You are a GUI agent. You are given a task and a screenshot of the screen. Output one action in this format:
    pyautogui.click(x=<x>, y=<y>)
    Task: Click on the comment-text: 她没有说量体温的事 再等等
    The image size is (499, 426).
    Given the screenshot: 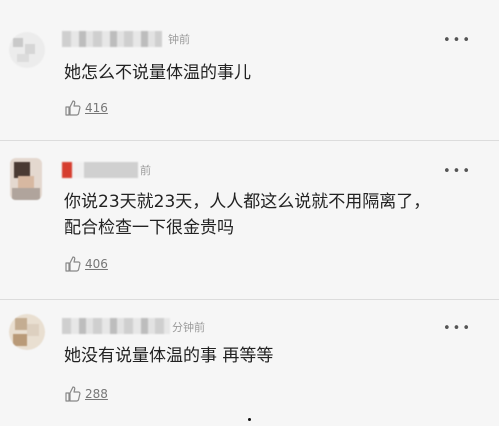 What is the action you would take?
    pyautogui.click(x=169, y=356)
    